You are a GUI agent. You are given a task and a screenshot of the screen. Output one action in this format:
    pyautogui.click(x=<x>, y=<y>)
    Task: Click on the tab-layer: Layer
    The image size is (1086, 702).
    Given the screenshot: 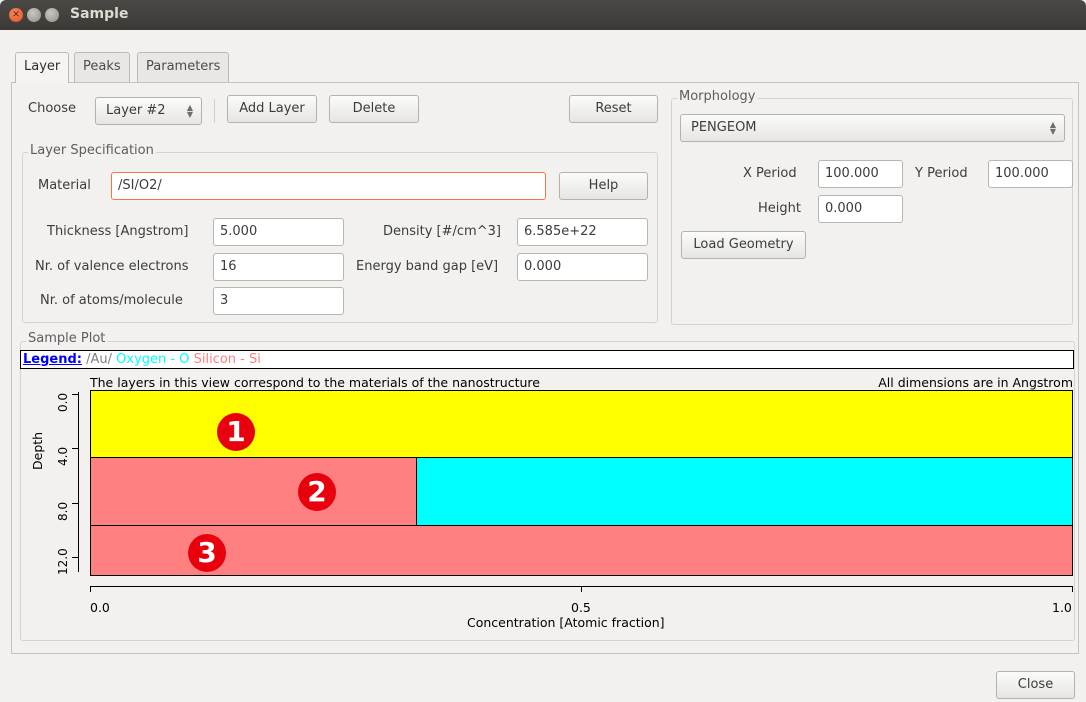 What is the action you would take?
    pyautogui.click(x=42, y=67)
    